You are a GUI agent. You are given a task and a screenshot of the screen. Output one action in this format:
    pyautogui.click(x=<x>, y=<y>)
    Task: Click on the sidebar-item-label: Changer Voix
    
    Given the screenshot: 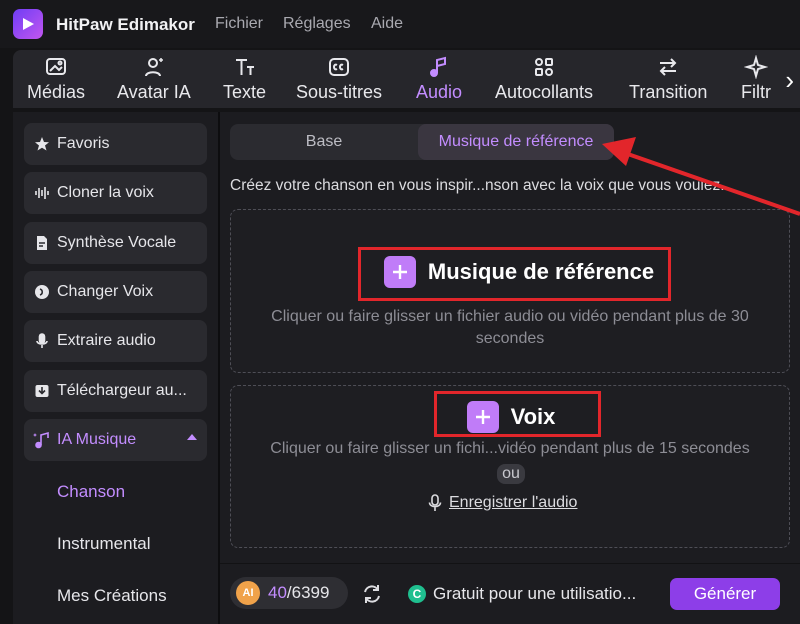 What is the action you would take?
    pyautogui.click(x=105, y=291)
    